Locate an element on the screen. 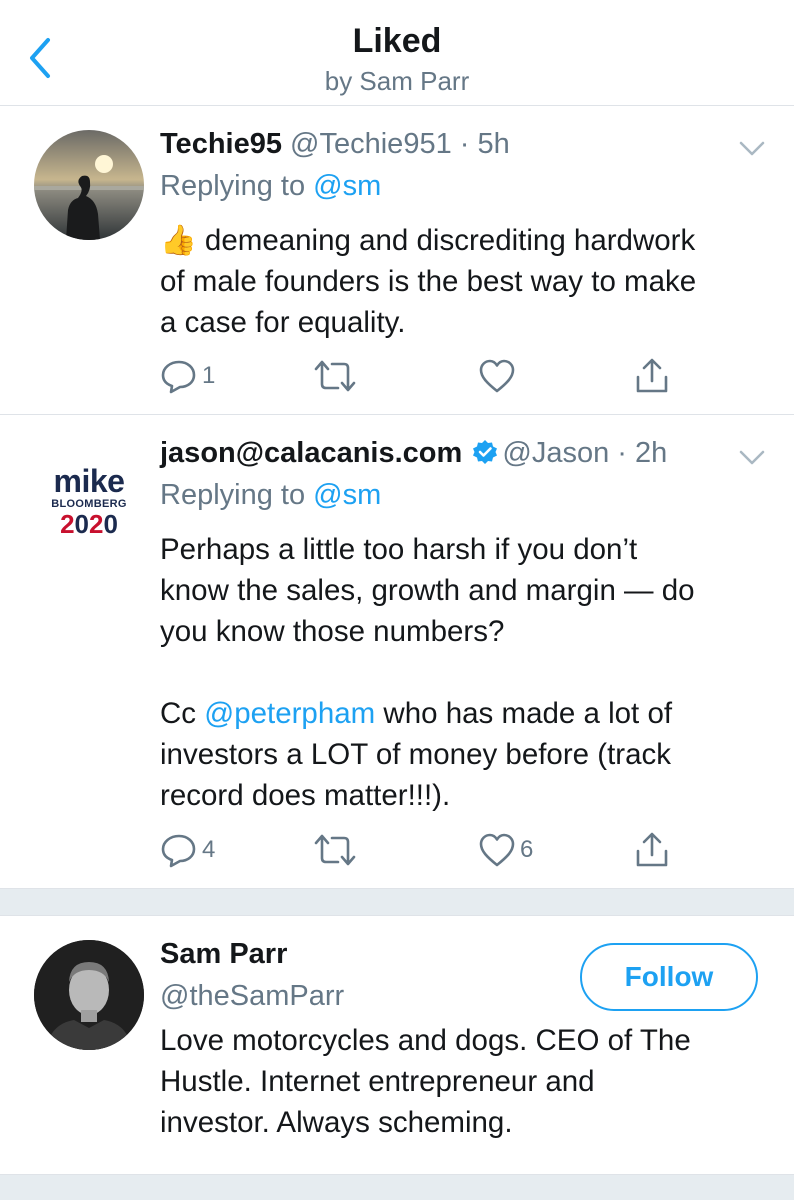 The height and width of the screenshot is (1200, 794). tweet-meta: Techie95 @Techie951 · 5h is located at coordinates (335, 144).